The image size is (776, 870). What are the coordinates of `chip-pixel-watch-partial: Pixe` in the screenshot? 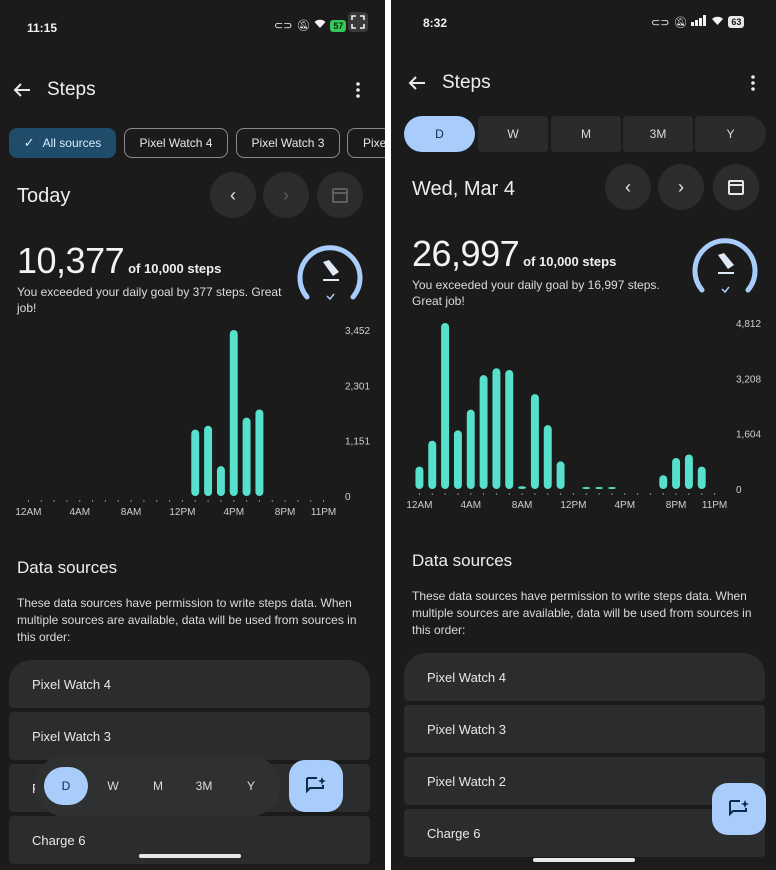 It's located at (366, 143).